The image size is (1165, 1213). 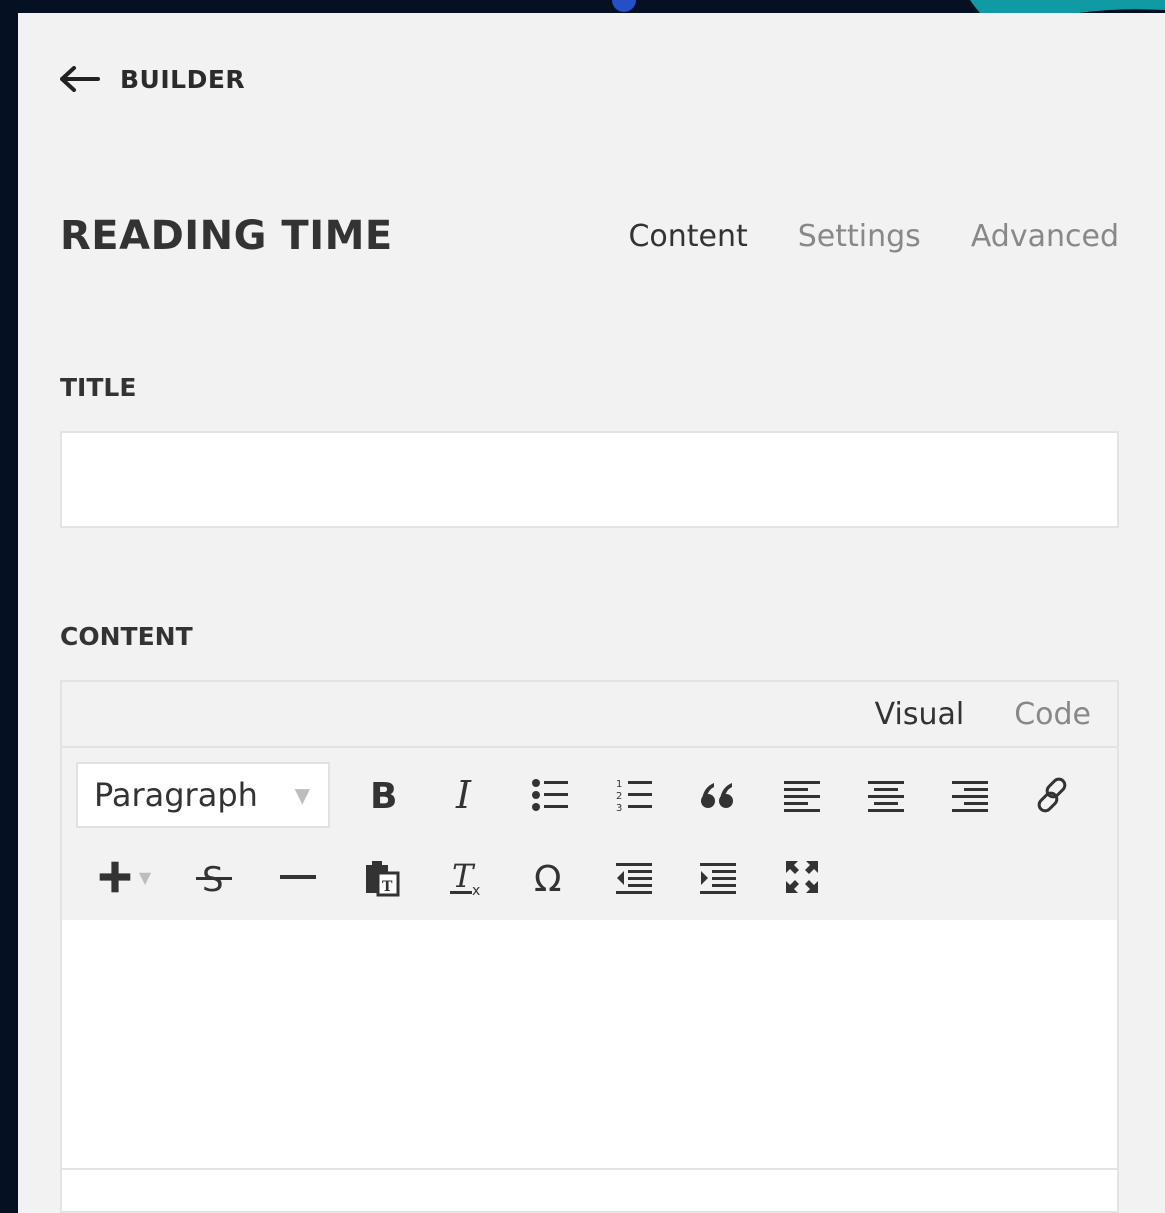 What do you see at coordinates (624, 6) in the screenshot?
I see `background-glow` at bounding box center [624, 6].